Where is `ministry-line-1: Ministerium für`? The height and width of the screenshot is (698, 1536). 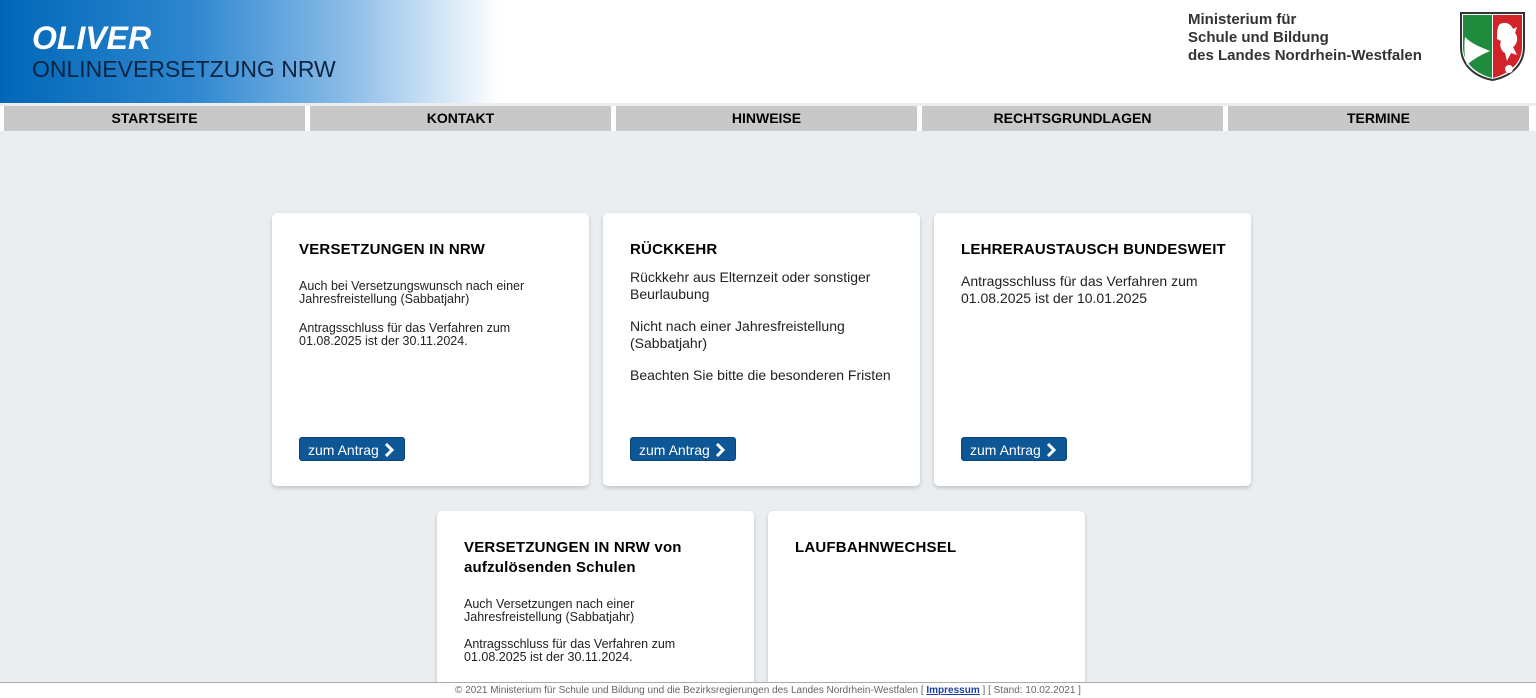 ministry-line-1: Ministerium für is located at coordinates (1242, 19).